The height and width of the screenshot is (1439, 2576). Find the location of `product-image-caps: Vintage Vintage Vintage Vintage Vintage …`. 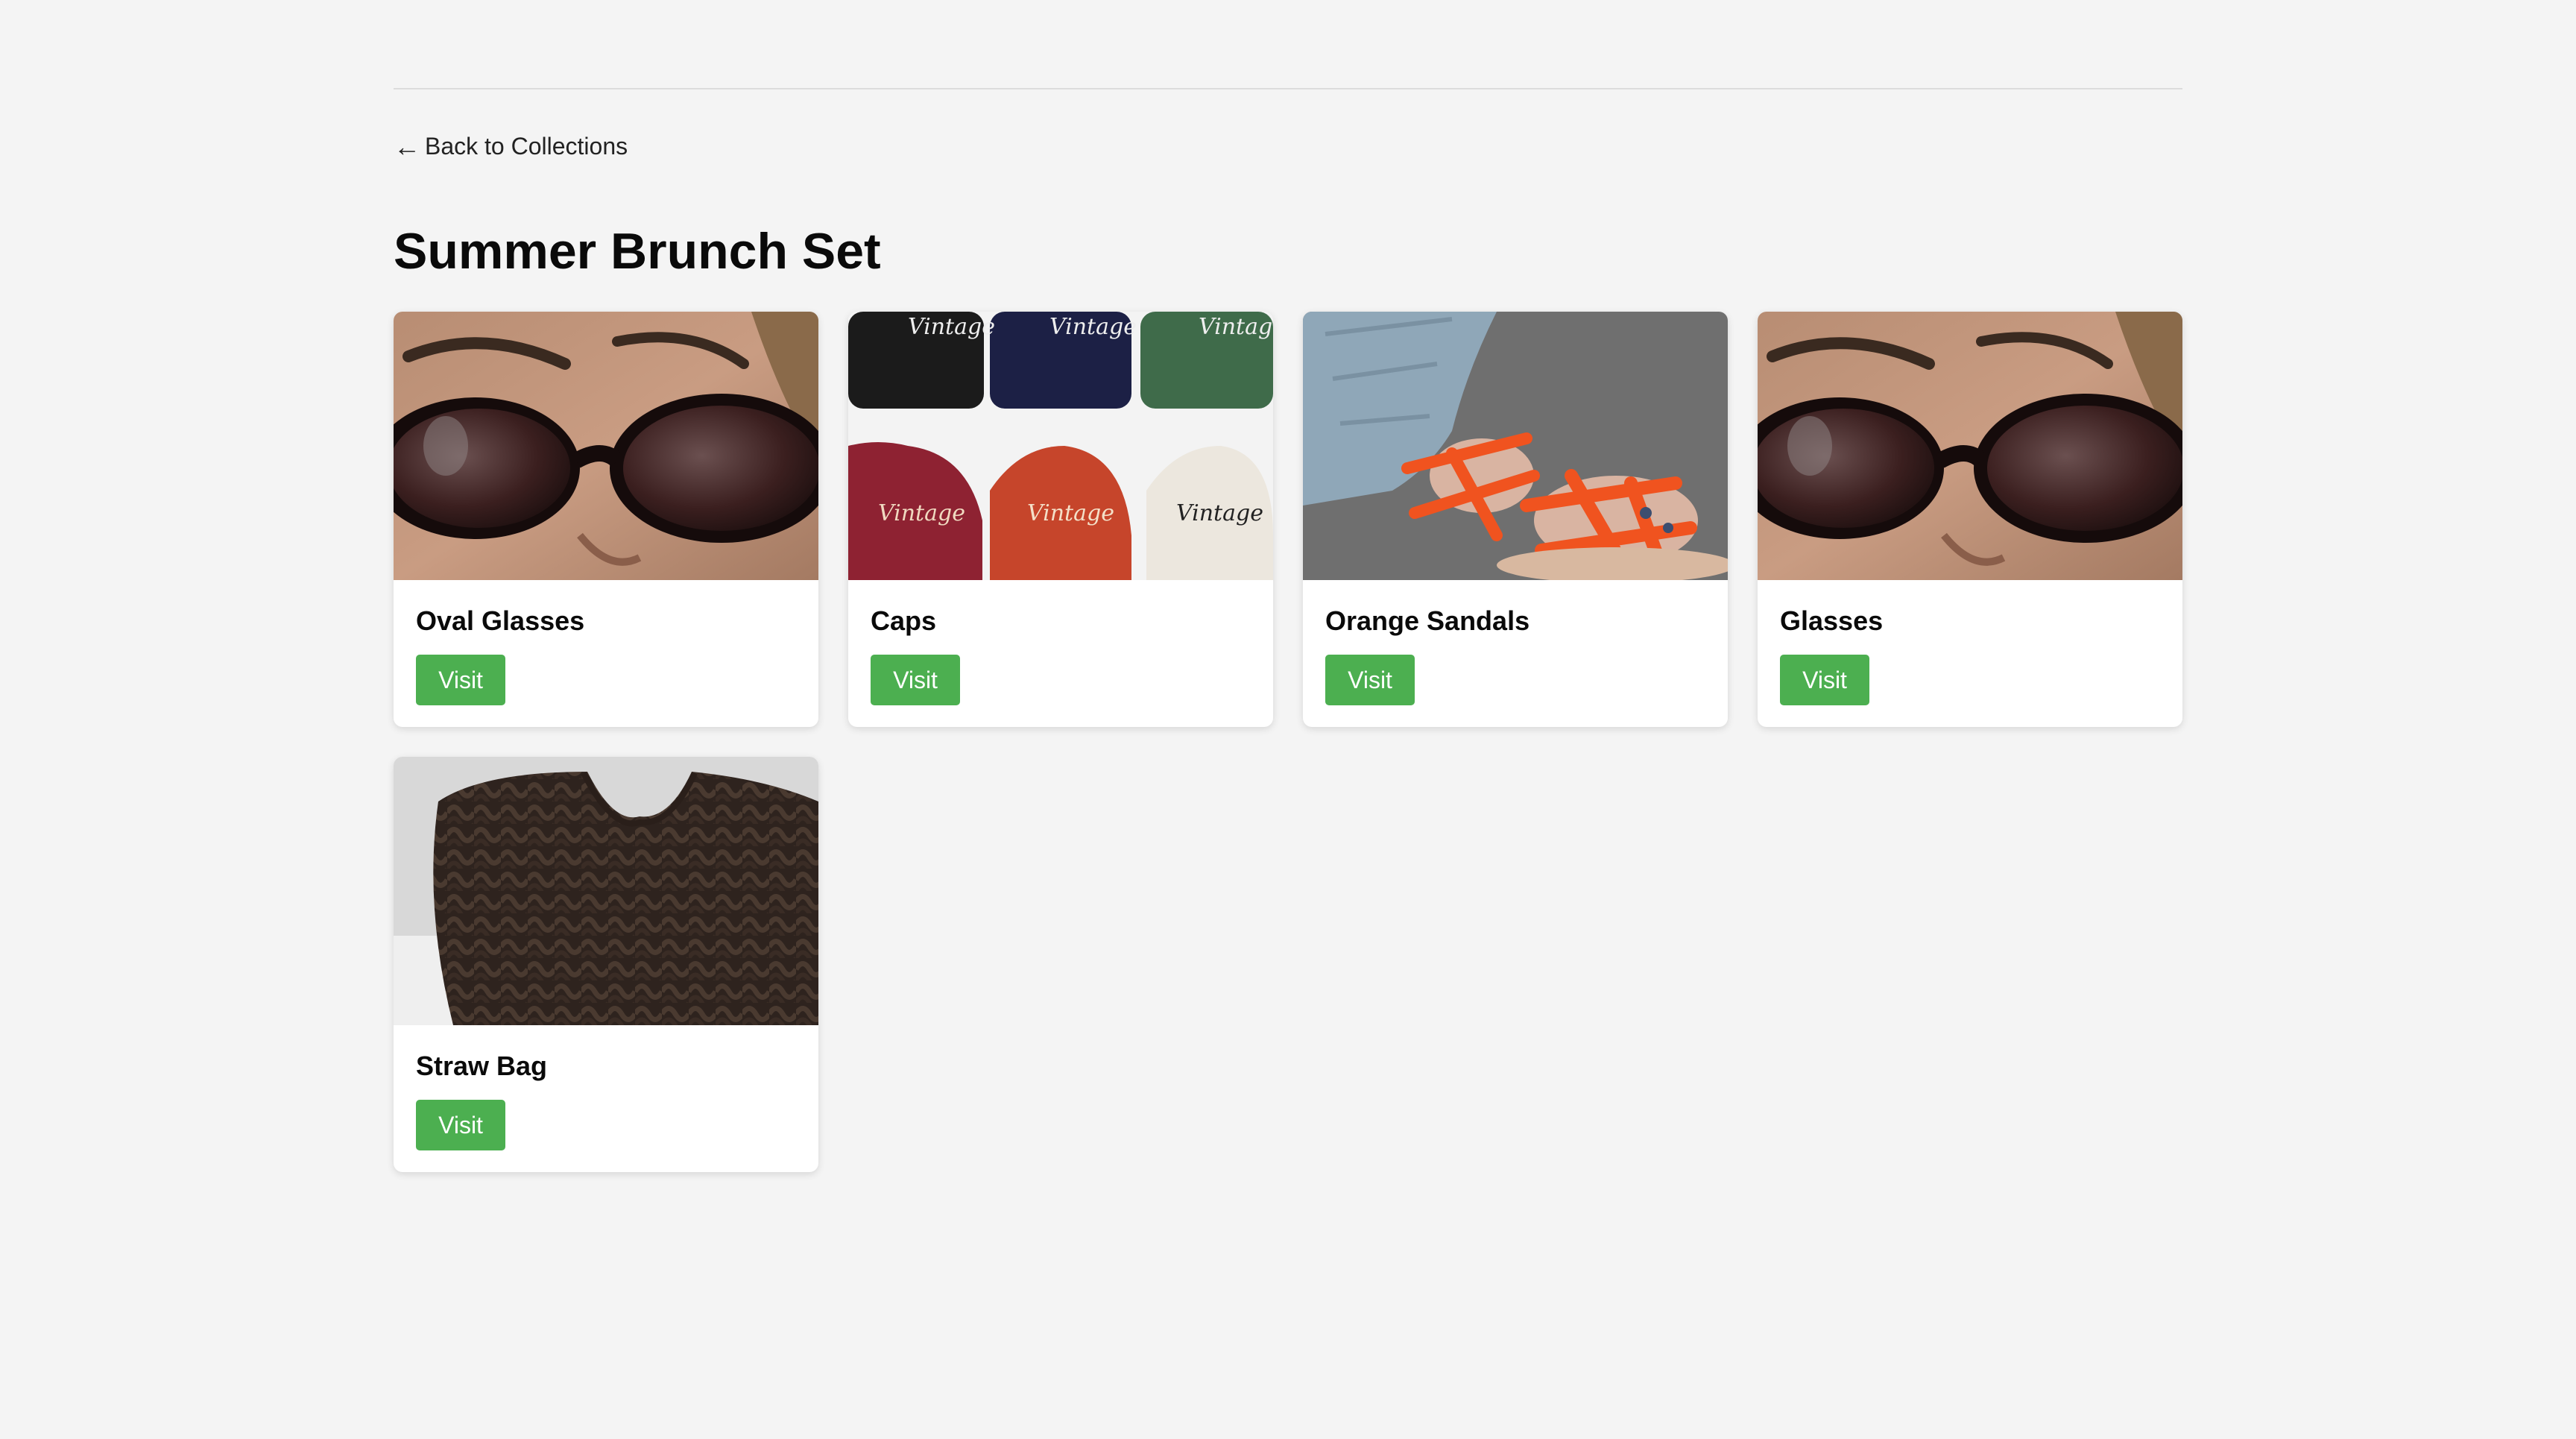

product-image-caps: Vintage Vintage Vintage Vintage Vintage … is located at coordinates (1060, 446).